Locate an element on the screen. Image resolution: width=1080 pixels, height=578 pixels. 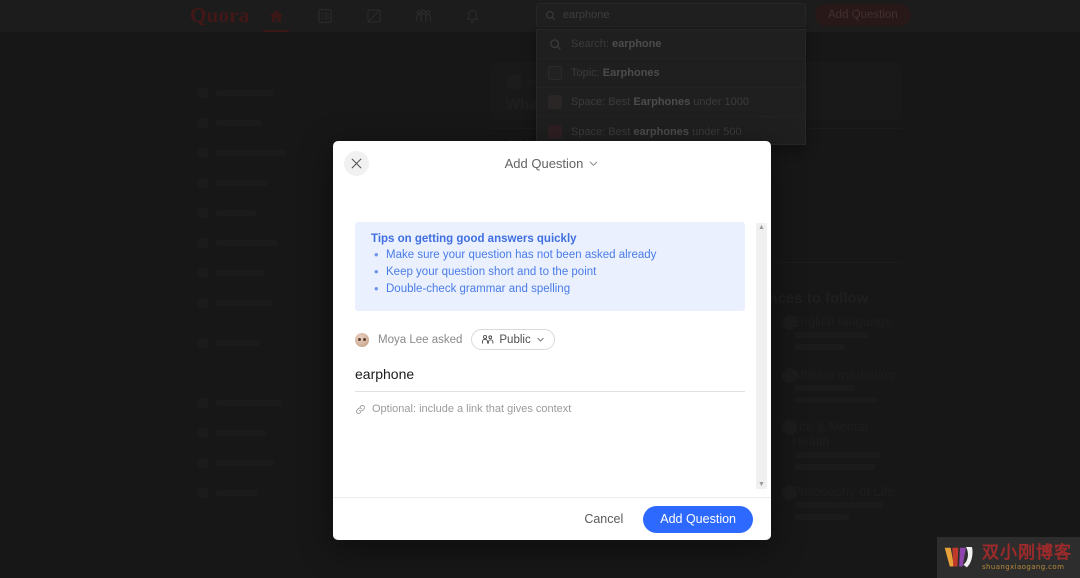
submit-add-question-button: Add Question is located at coordinates (698, 519).